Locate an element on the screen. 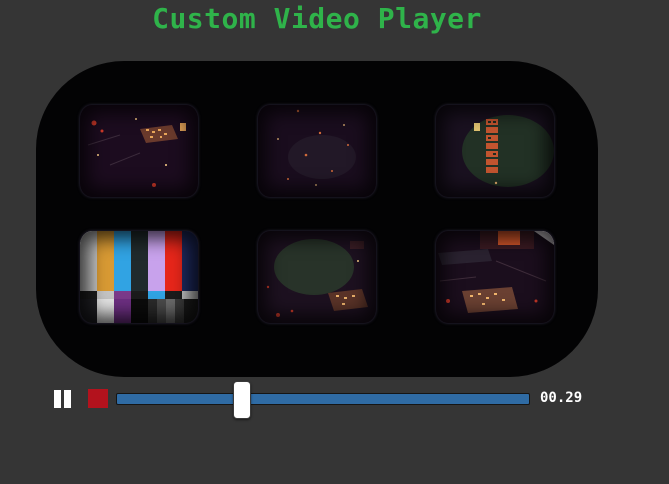  seek-thumb is located at coordinates (241, 400).